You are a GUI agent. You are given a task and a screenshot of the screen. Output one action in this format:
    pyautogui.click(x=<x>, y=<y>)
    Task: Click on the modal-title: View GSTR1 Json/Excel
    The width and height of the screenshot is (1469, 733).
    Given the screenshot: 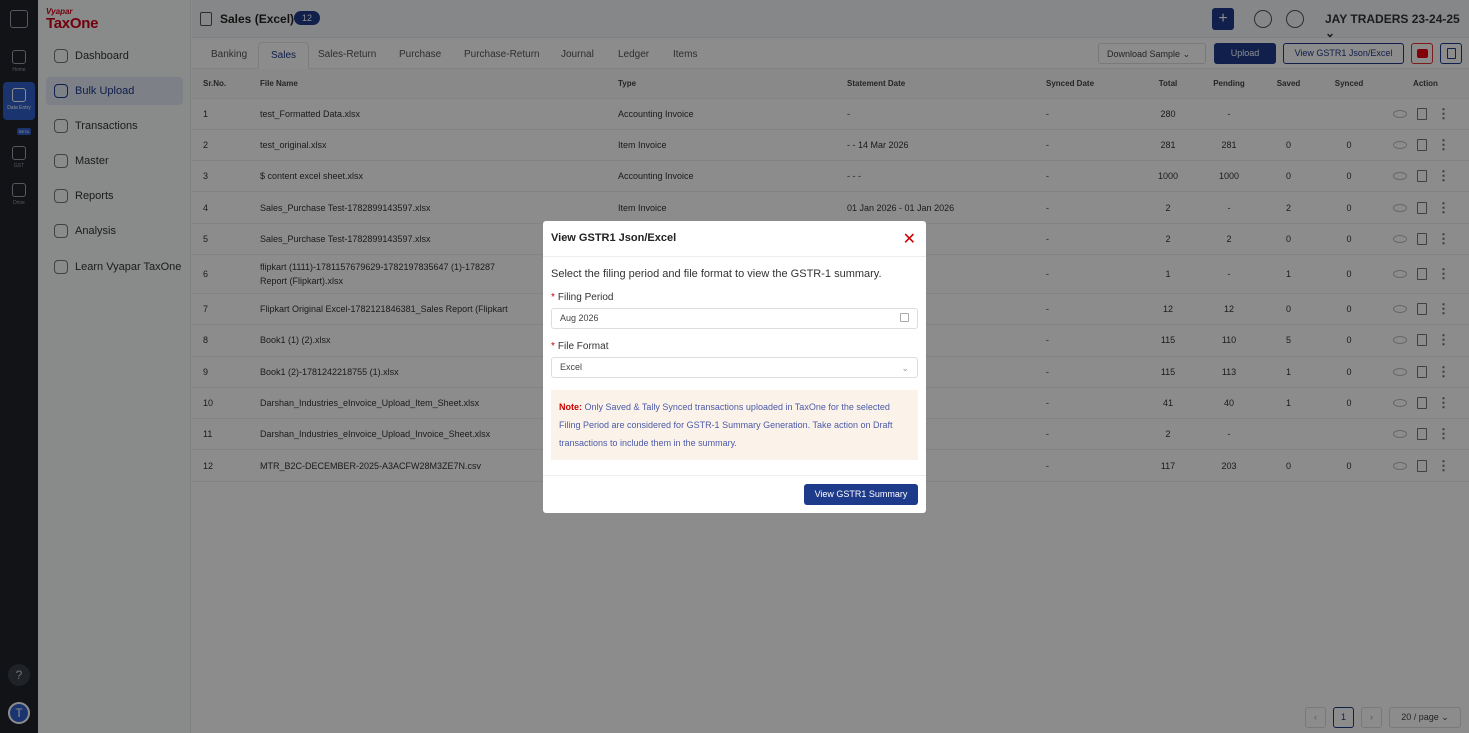 What is the action you would take?
    pyautogui.click(x=734, y=239)
    